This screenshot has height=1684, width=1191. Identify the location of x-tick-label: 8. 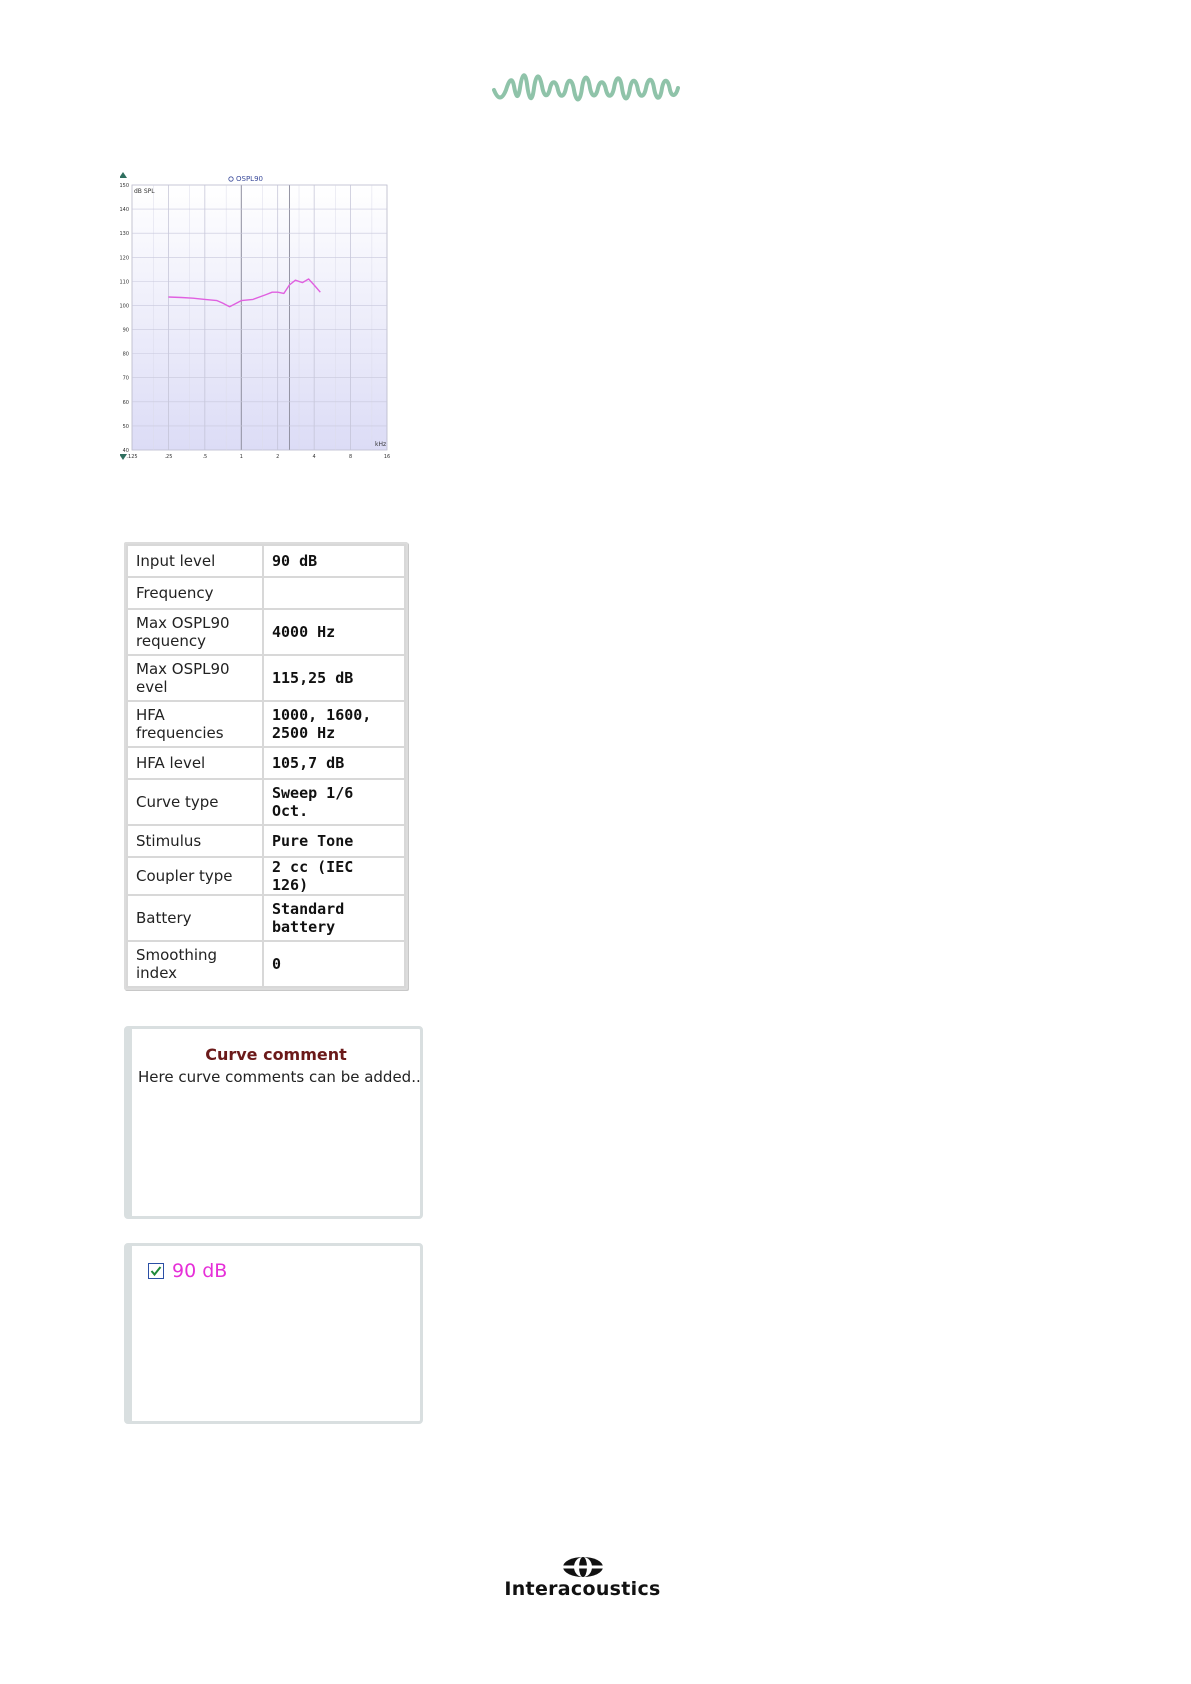
(350, 457).